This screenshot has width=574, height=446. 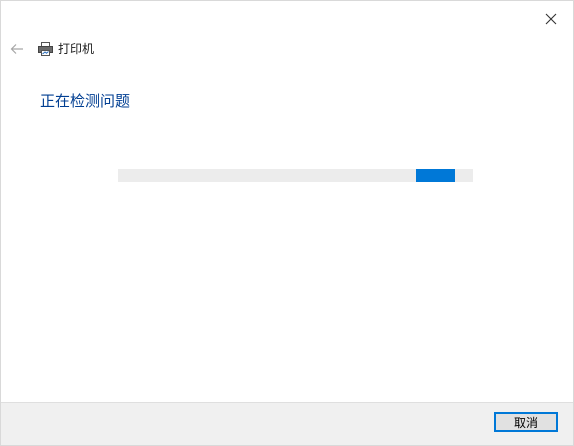 What do you see at coordinates (76, 49) in the screenshot?
I see `app-title: 打印机` at bounding box center [76, 49].